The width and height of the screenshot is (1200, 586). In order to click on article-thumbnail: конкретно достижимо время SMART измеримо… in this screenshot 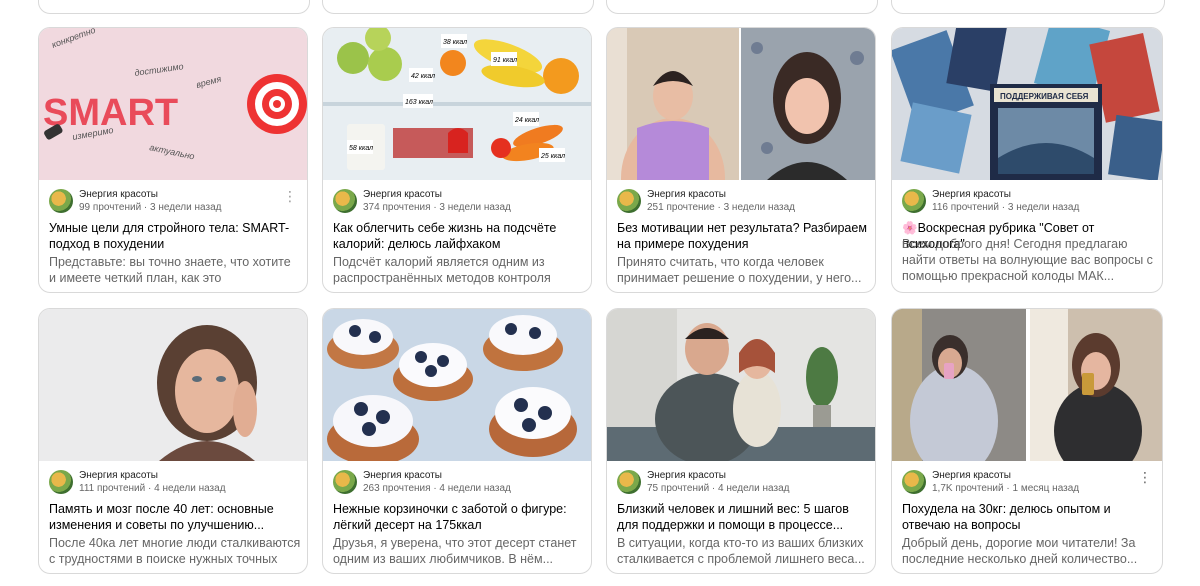, I will do `click(173, 104)`.